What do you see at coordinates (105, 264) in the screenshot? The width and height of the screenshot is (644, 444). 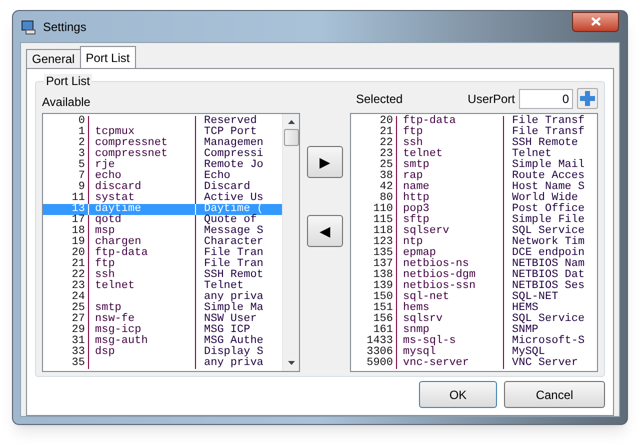 I see `service-name: ftp` at bounding box center [105, 264].